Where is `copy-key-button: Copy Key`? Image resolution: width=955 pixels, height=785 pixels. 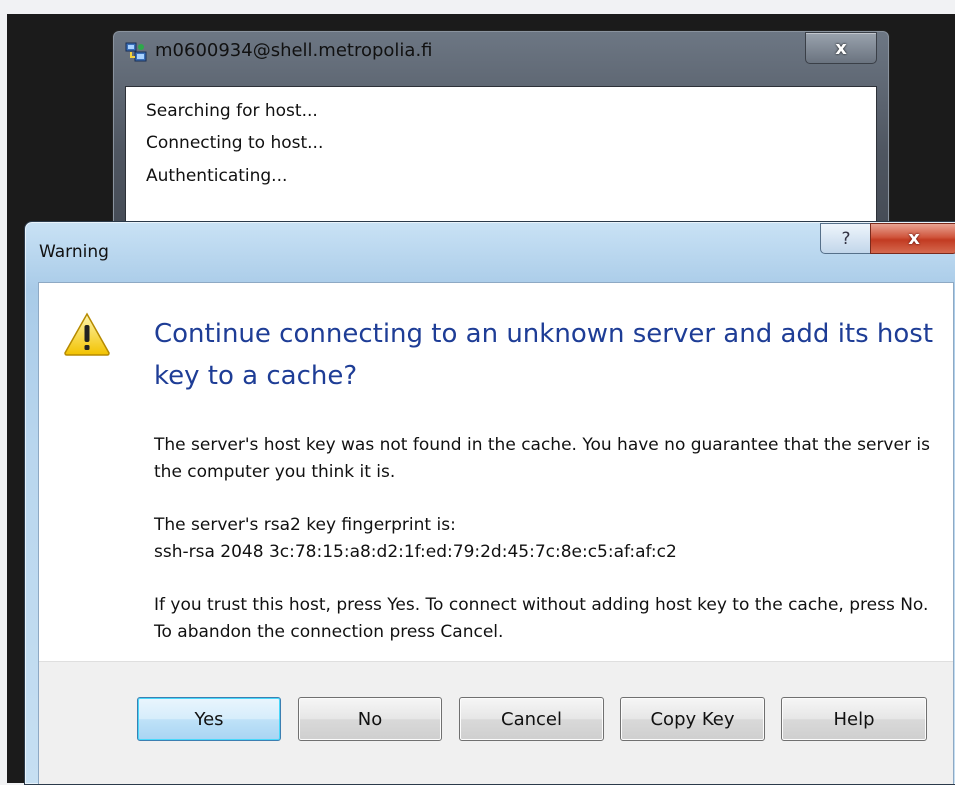 copy-key-button: Copy Key is located at coordinates (692, 719).